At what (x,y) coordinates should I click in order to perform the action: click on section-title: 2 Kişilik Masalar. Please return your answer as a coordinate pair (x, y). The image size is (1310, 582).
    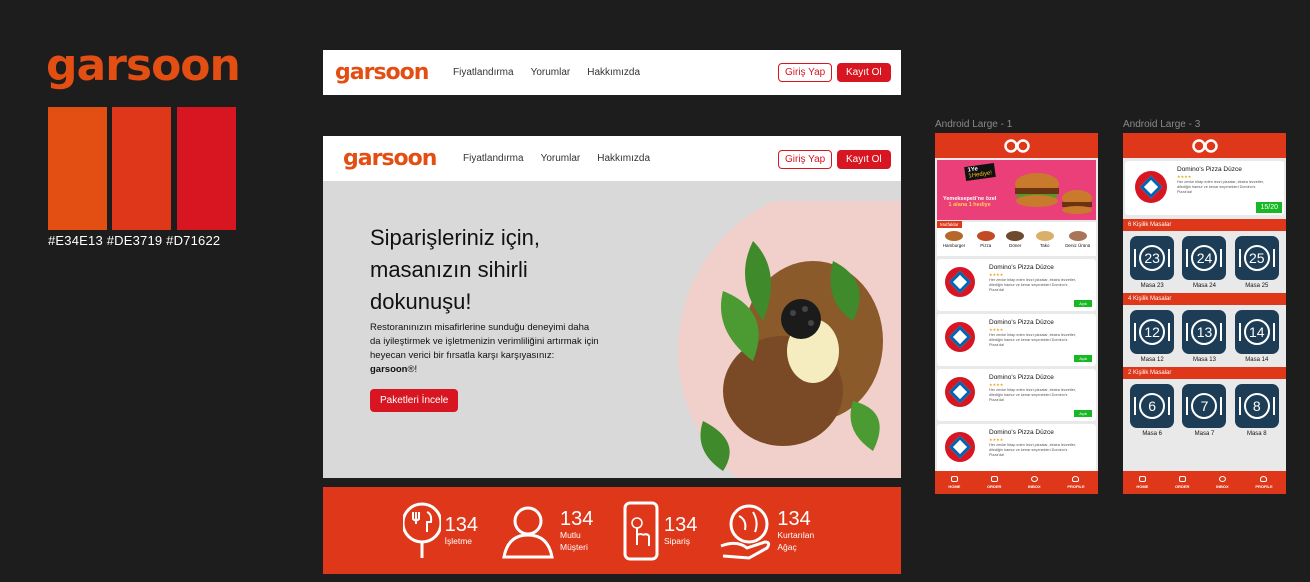
    Looking at the image, I should click on (1204, 373).